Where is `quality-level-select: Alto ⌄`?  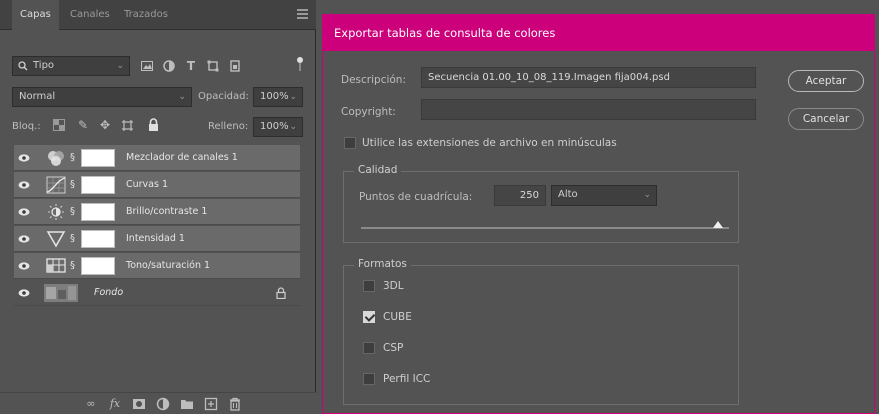 quality-level-select: Alto ⌄ is located at coordinates (604, 195).